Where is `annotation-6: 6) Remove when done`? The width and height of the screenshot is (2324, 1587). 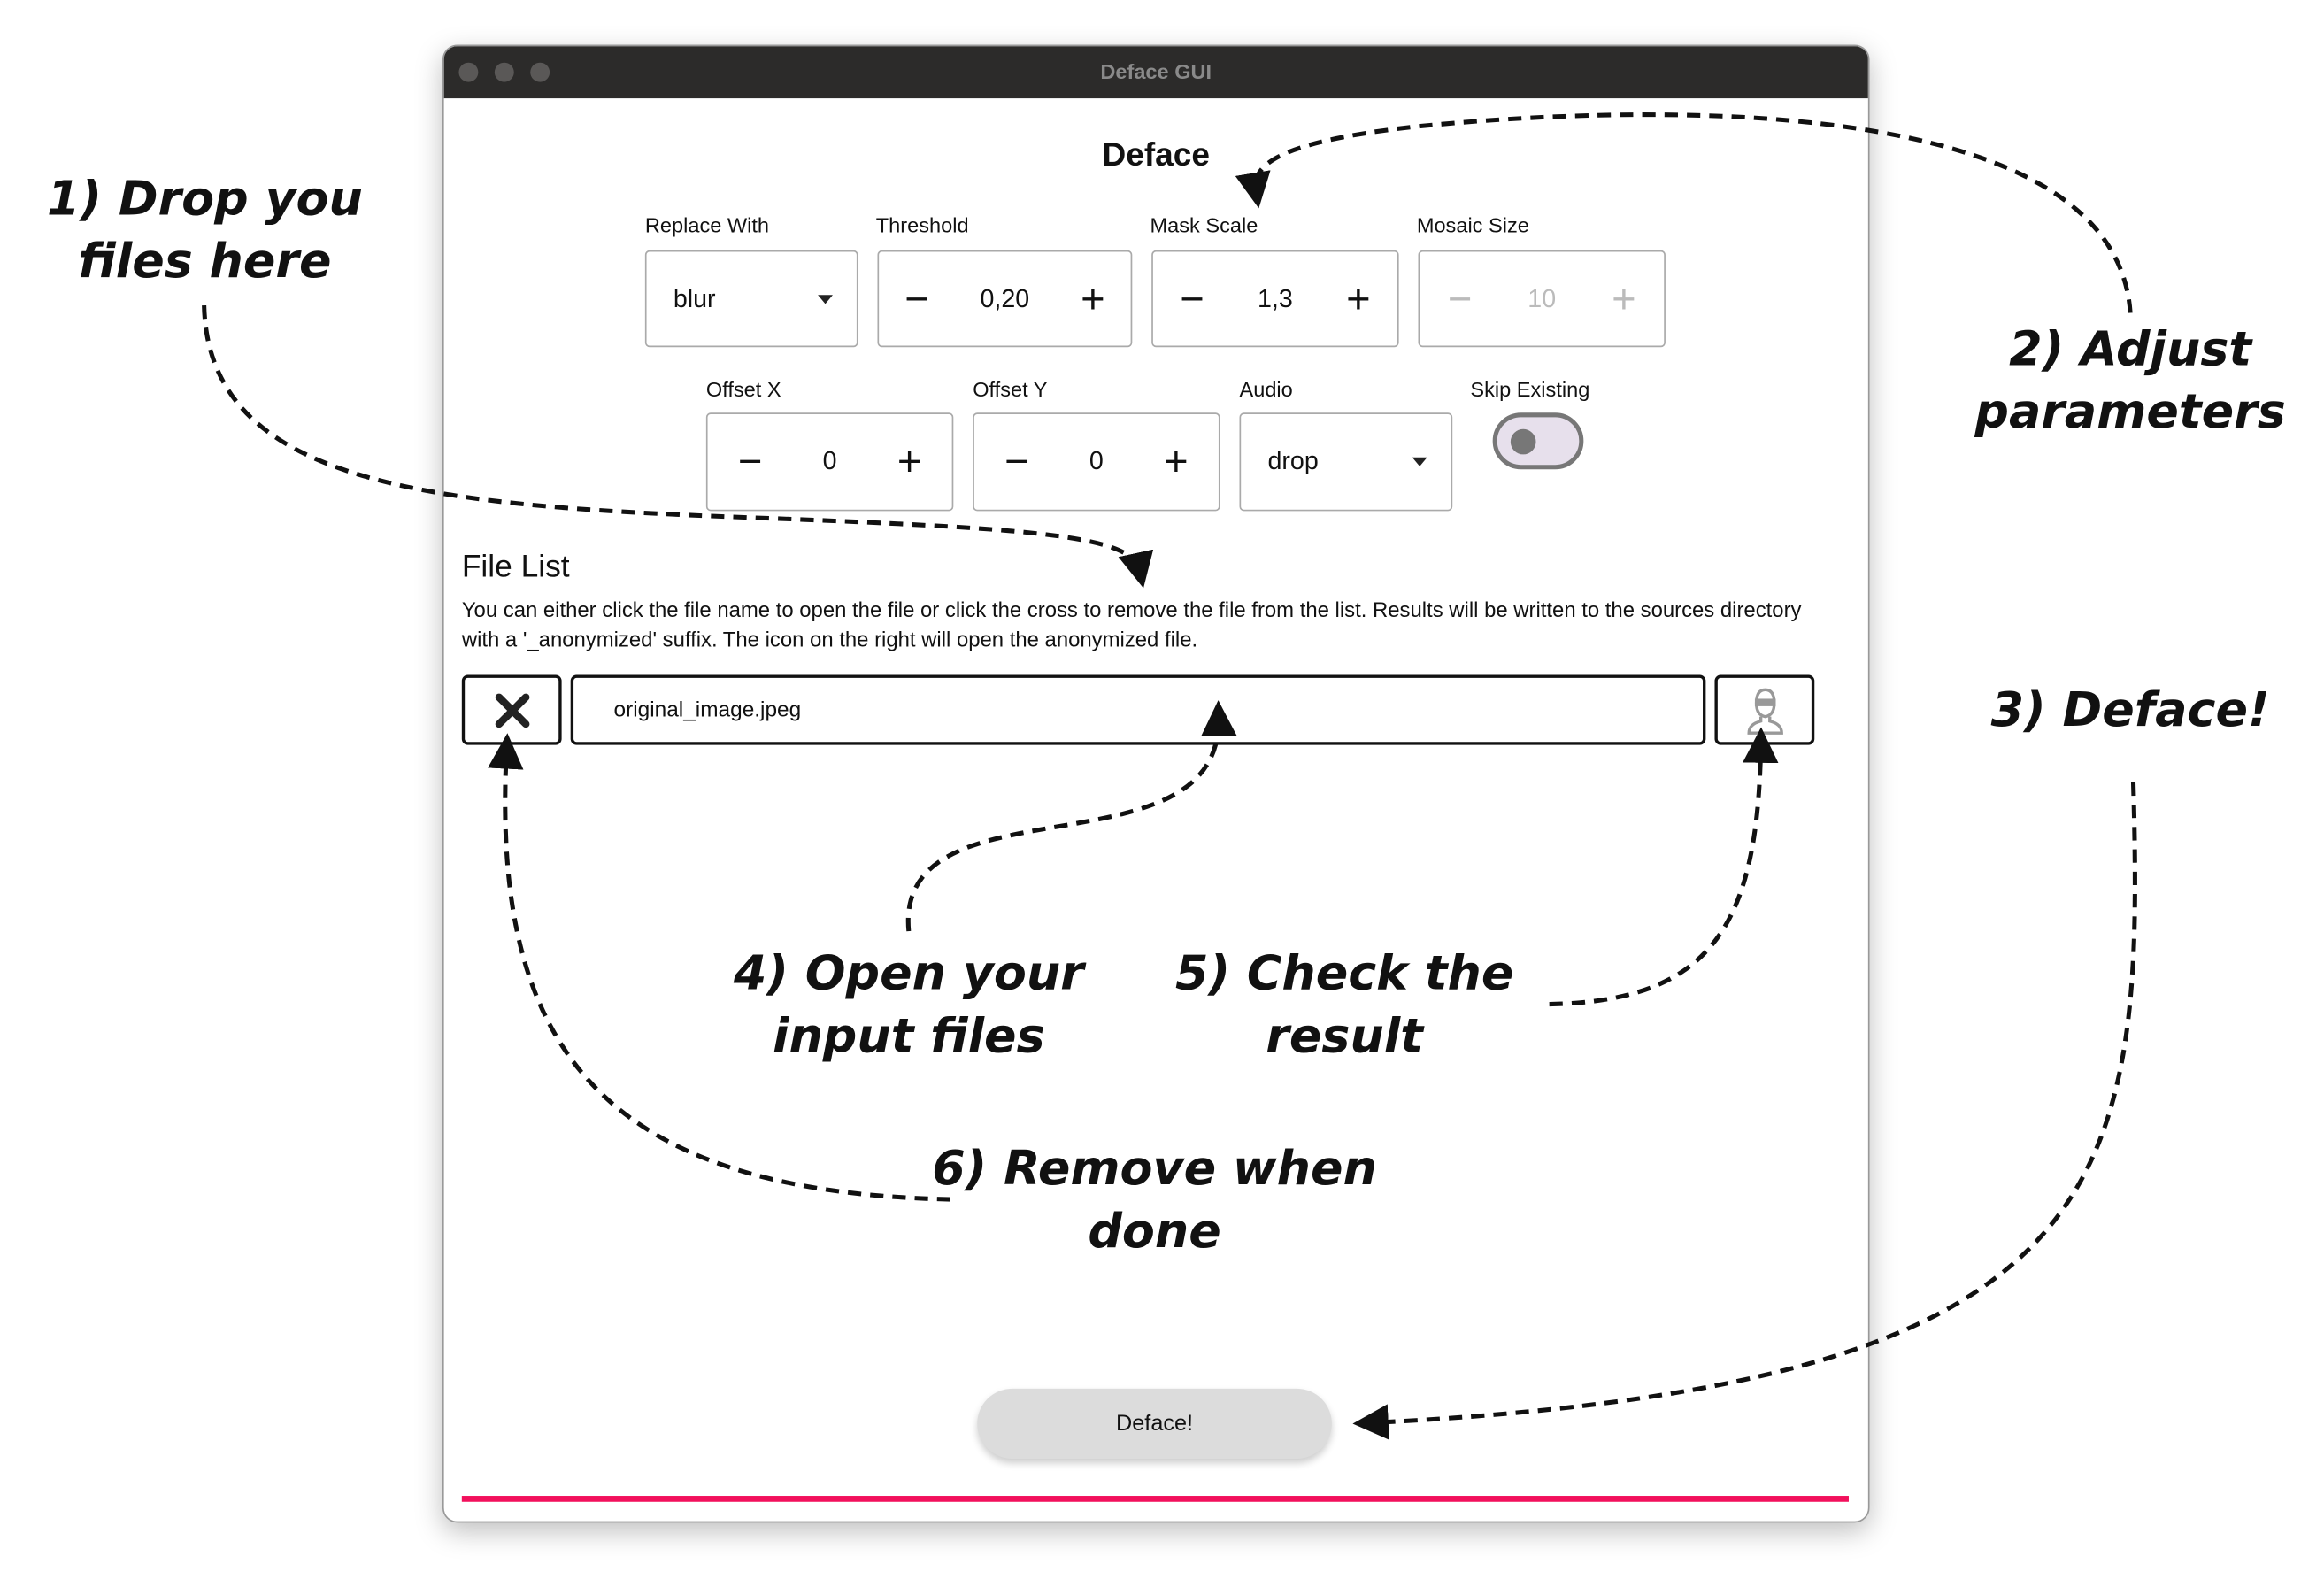 annotation-6: 6) Remove when done is located at coordinates (1154, 1199).